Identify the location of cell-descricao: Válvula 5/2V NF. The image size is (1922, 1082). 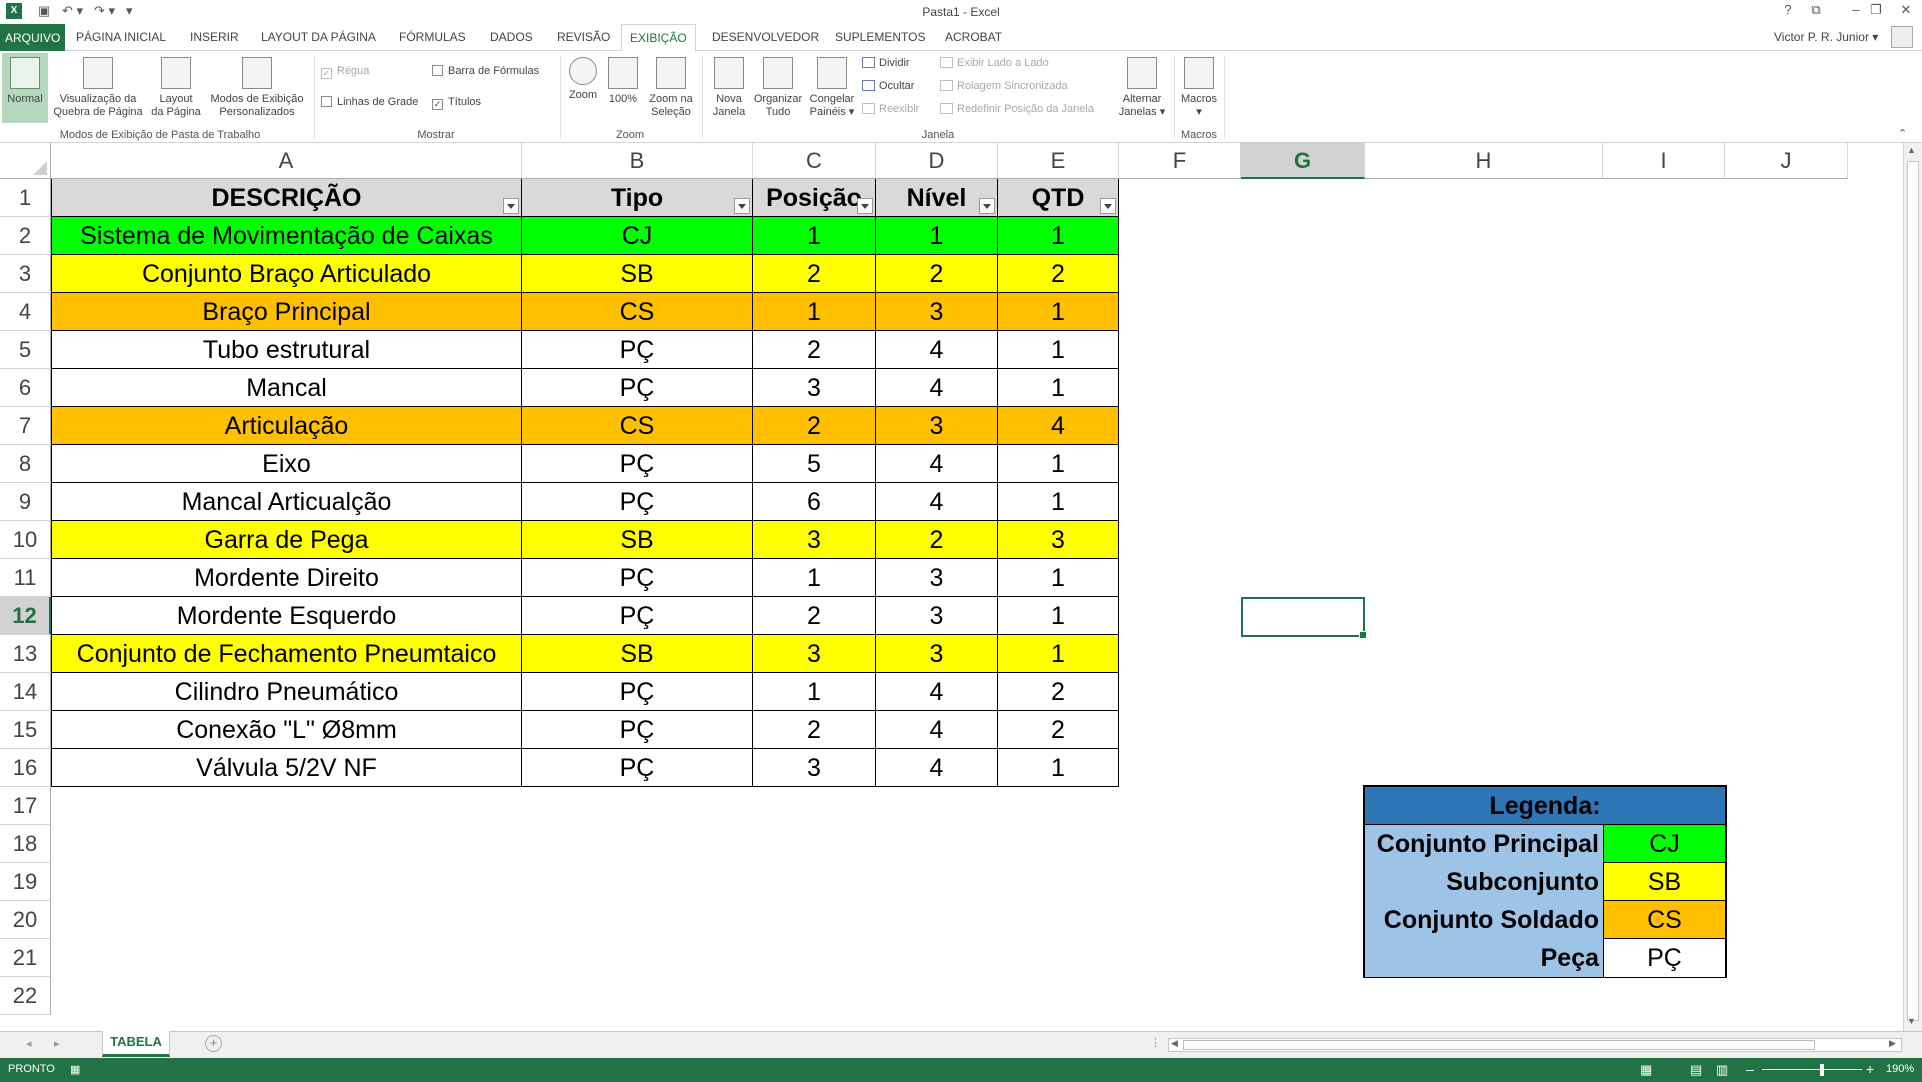
(286, 768).